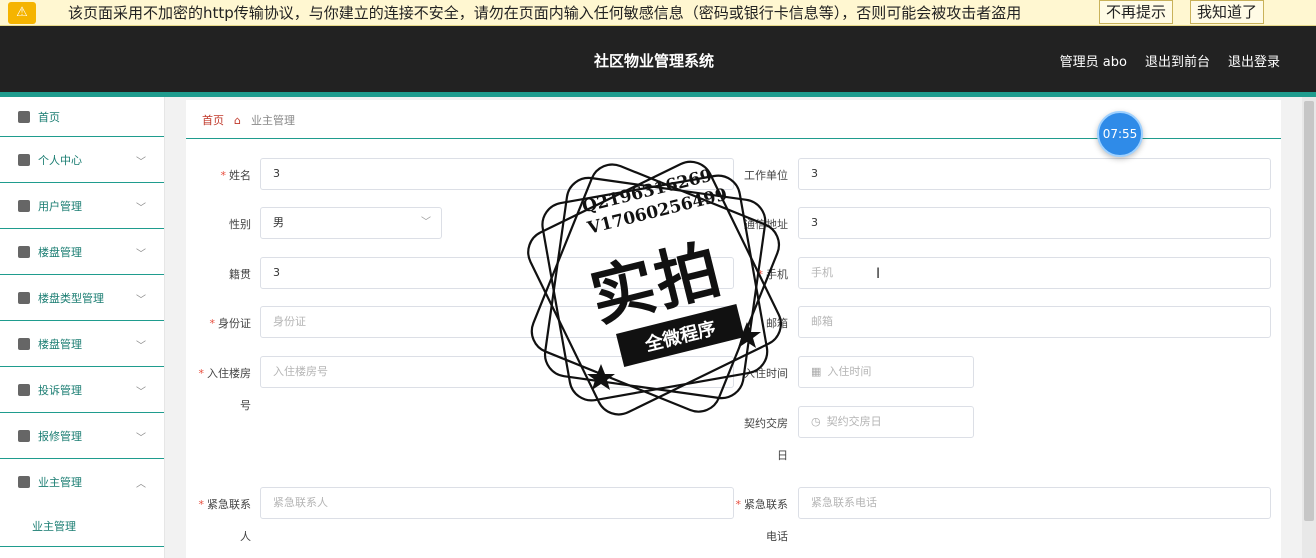 This screenshot has width=1316, height=558. I want to click on gender-label: 性别, so click(240, 224).